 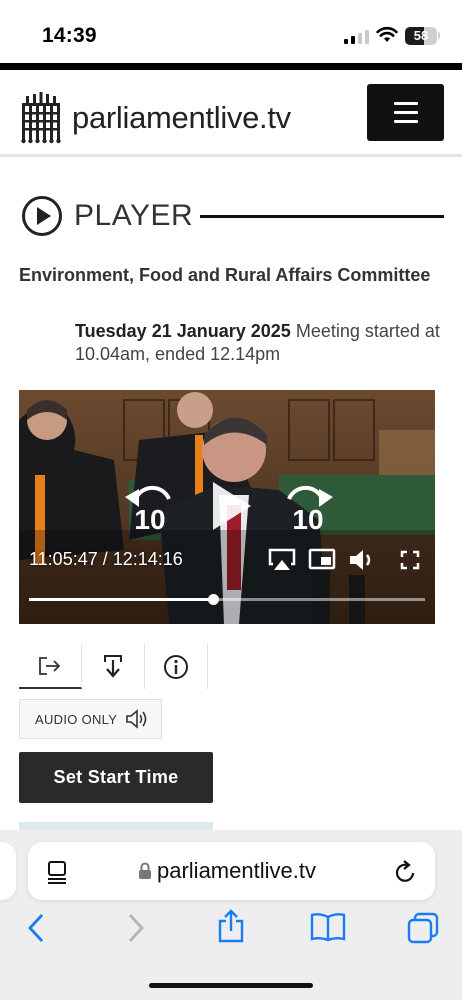 What do you see at coordinates (36, 928) in the screenshot?
I see `back-icon` at bounding box center [36, 928].